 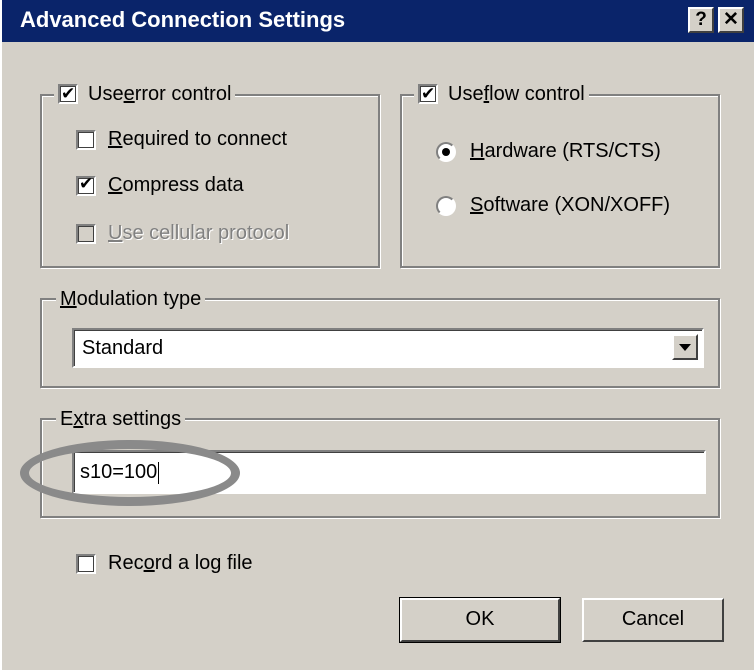 What do you see at coordinates (182, 233) in the screenshot?
I see `use-cellular-protocol-checkbox: Use cellular protocol` at bounding box center [182, 233].